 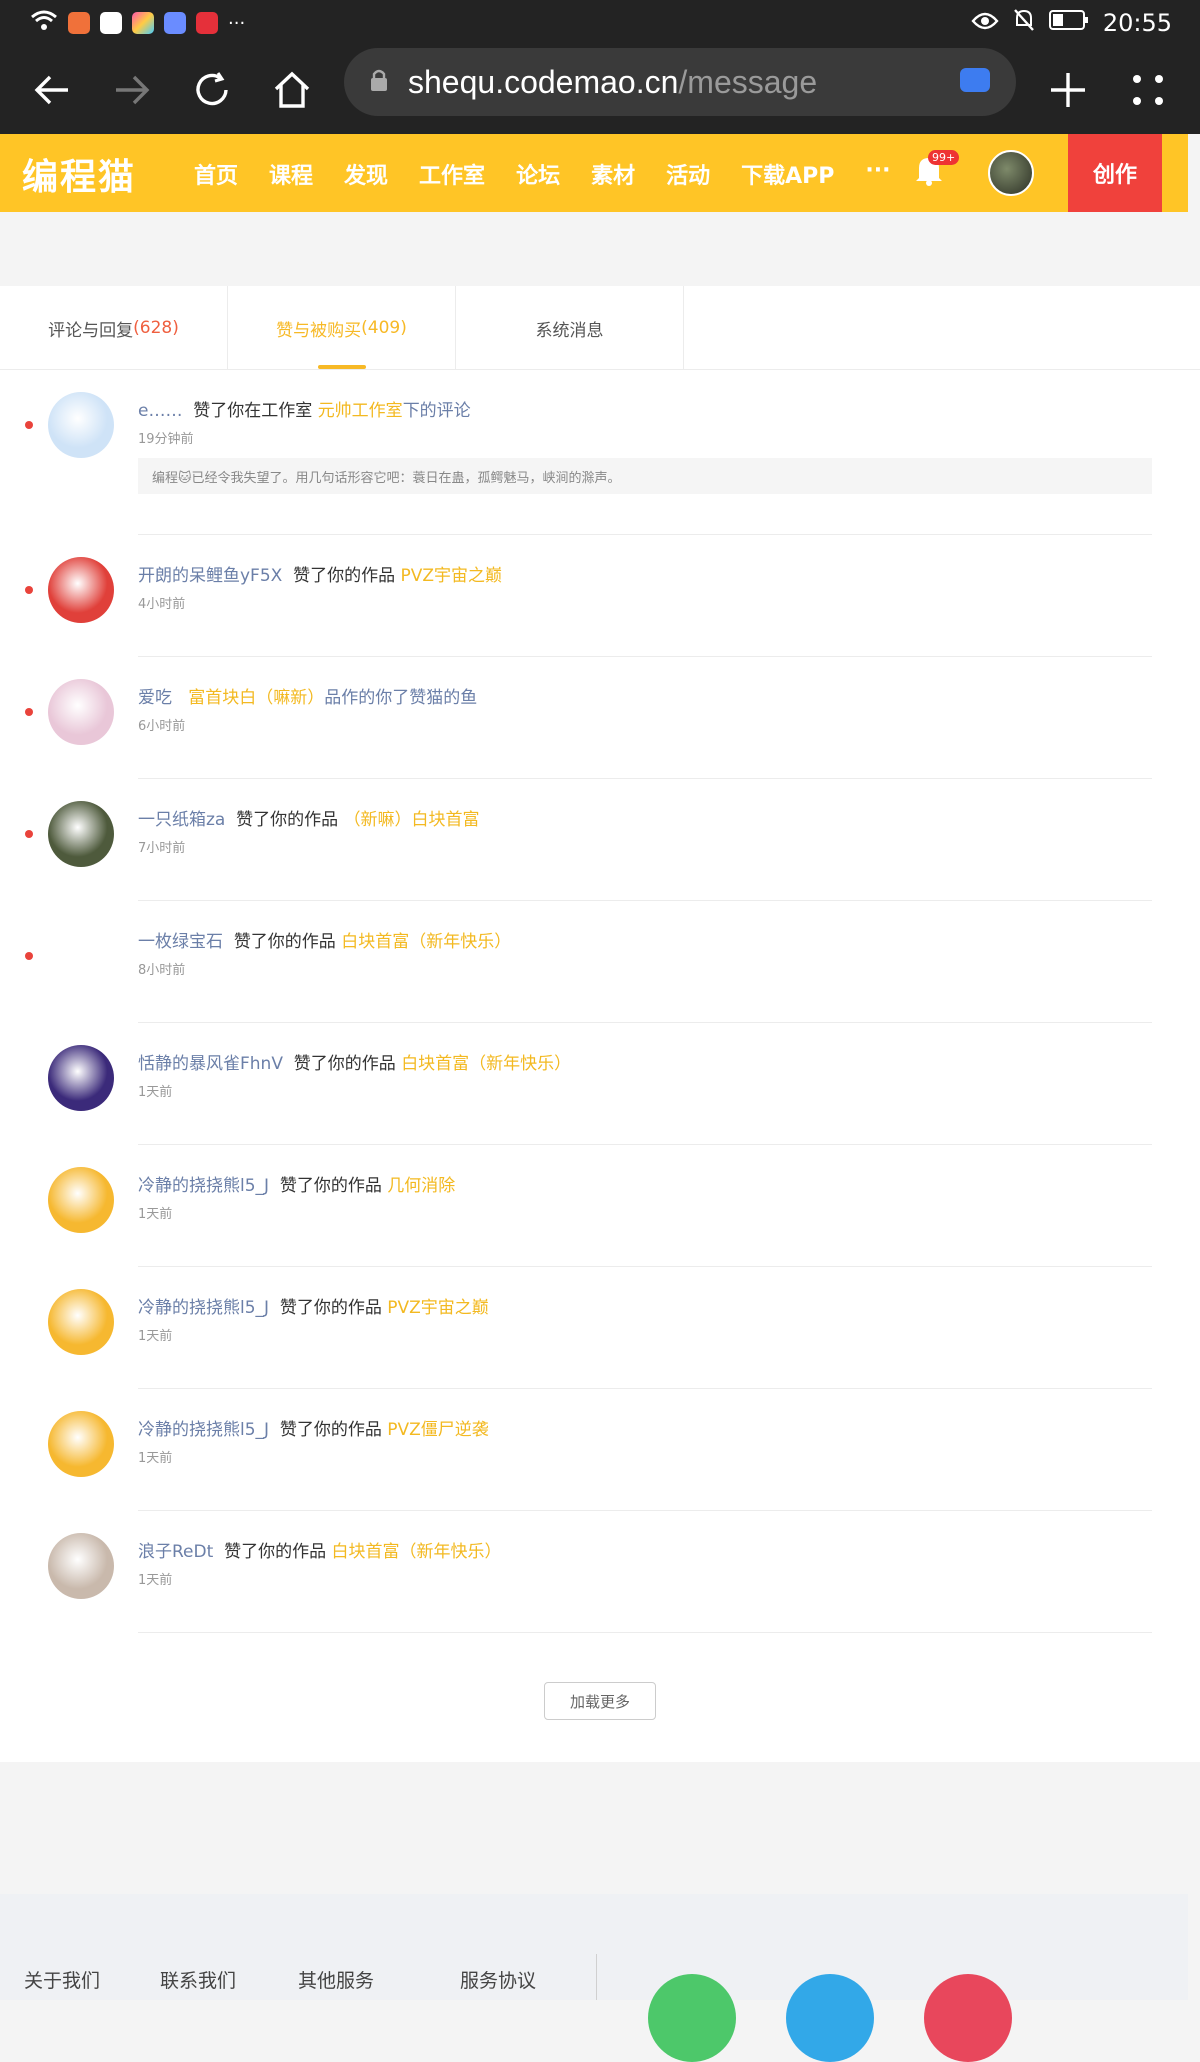 What do you see at coordinates (198, 1979) in the screenshot?
I see `footer-contact: 联系我们` at bounding box center [198, 1979].